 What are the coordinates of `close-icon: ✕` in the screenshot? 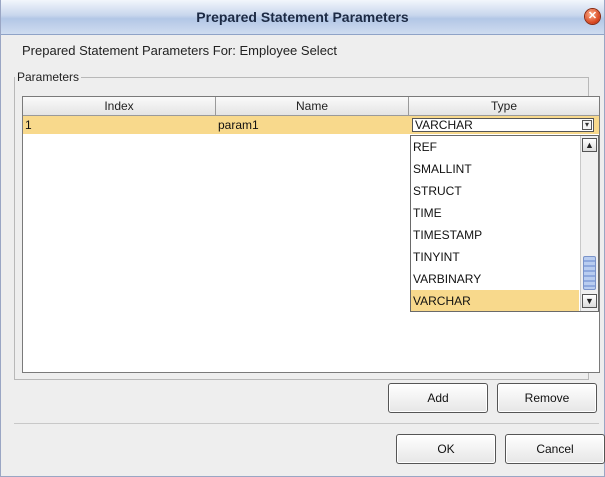 It's located at (592, 16).